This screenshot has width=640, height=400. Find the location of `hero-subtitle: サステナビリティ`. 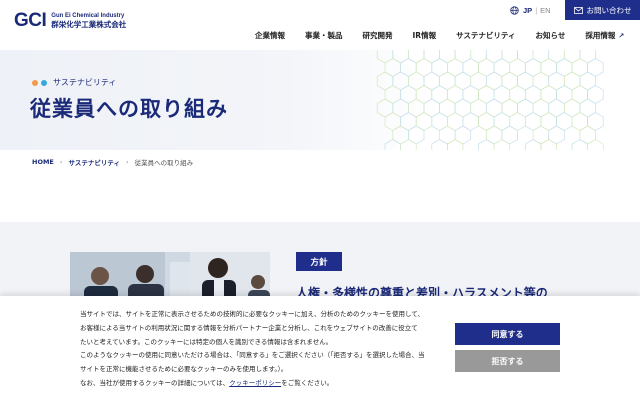

hero-subtitle: サステナビリティ is located at coordinates (74, 82).